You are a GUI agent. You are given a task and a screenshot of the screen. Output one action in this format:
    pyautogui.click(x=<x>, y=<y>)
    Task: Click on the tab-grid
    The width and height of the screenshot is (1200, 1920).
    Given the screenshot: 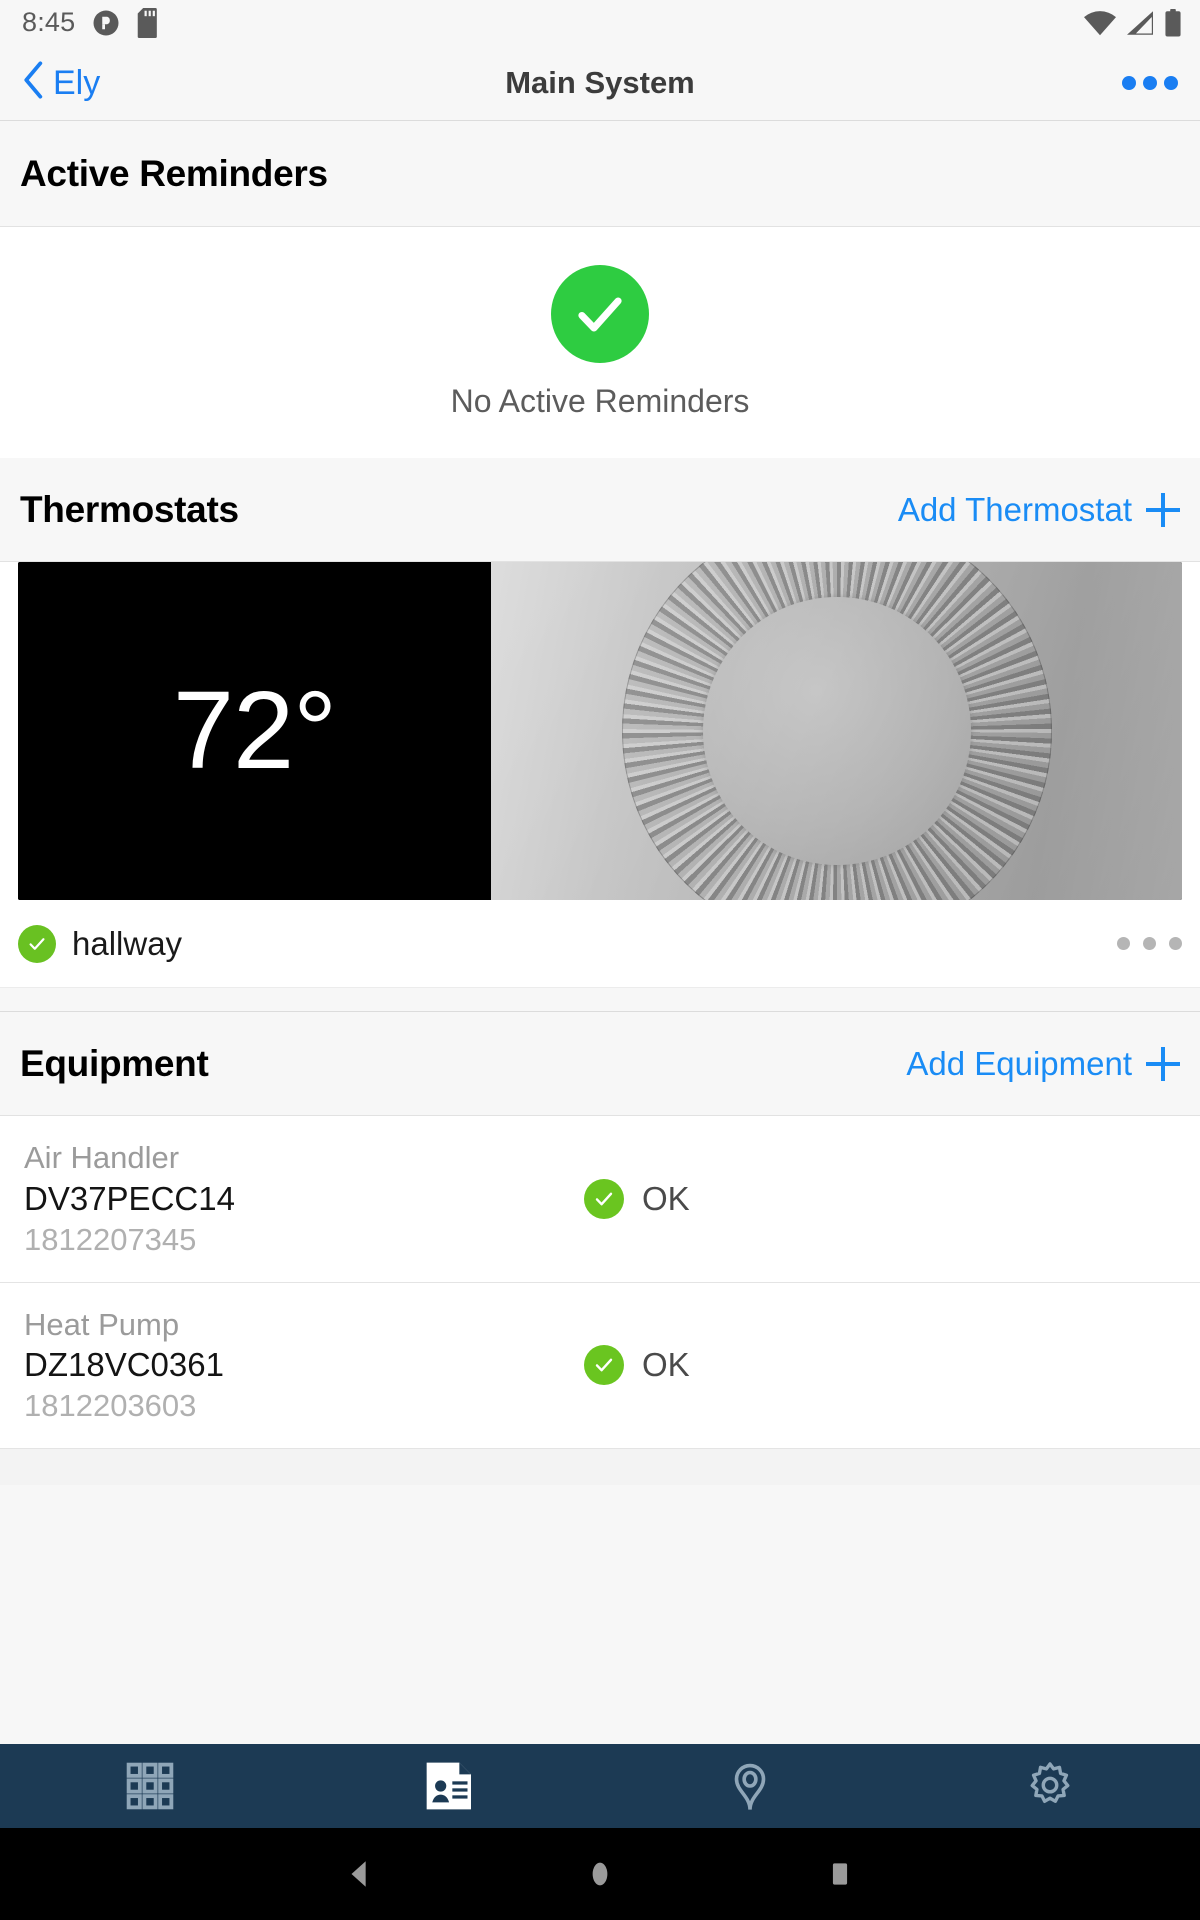 What is the action you would take?
    pyautogui.click(x=150, y=1786)
    